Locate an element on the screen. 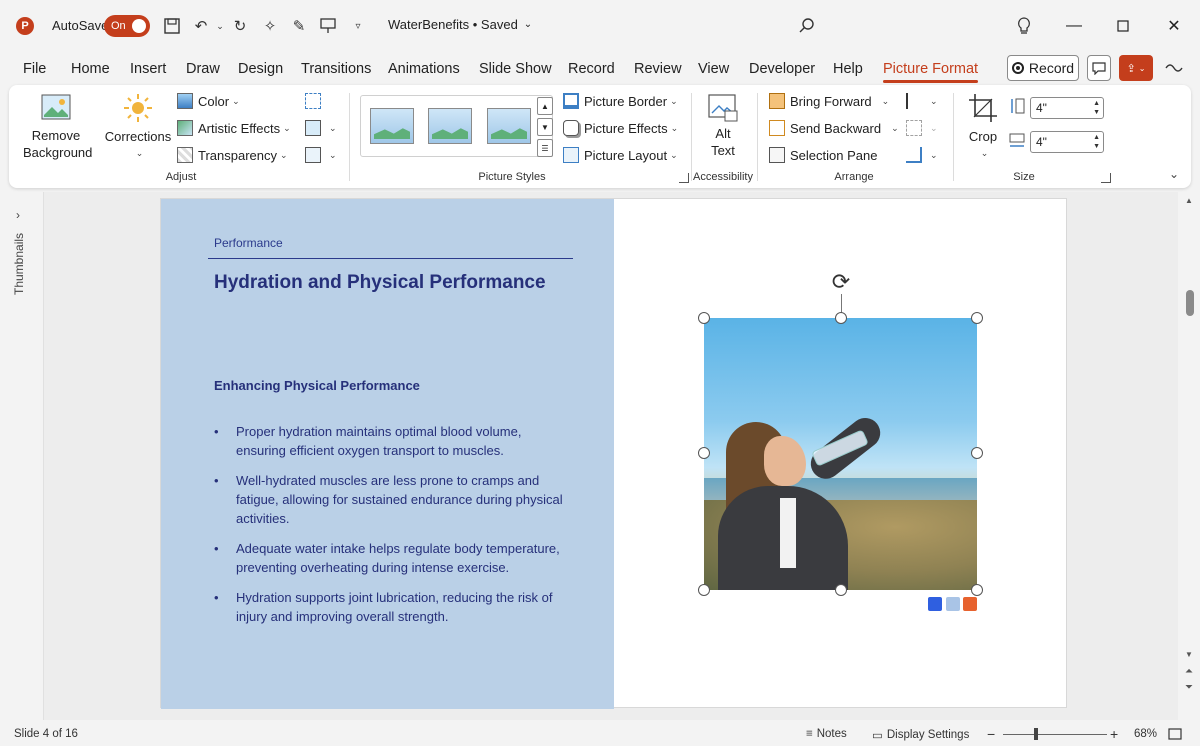 The image size is (1200, 746). tab-view: View is located at coordinates (713, 69).